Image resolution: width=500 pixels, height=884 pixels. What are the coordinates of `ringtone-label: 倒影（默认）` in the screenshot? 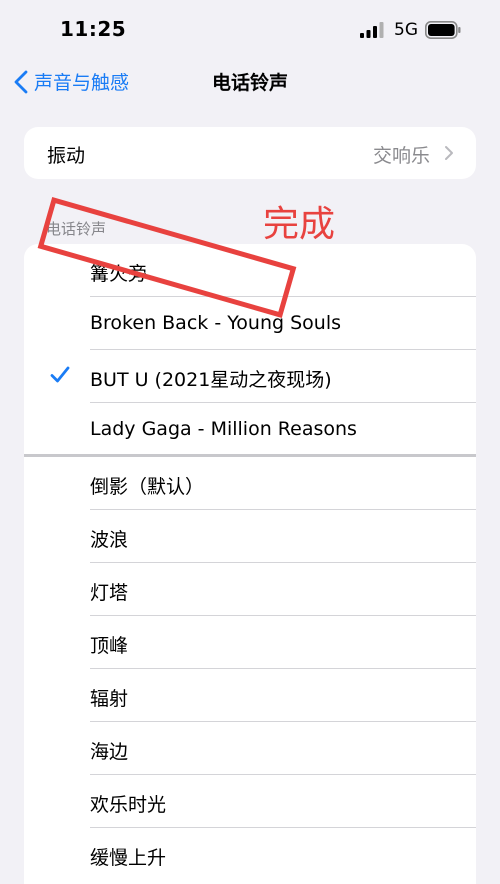 It's located at (147, 487).